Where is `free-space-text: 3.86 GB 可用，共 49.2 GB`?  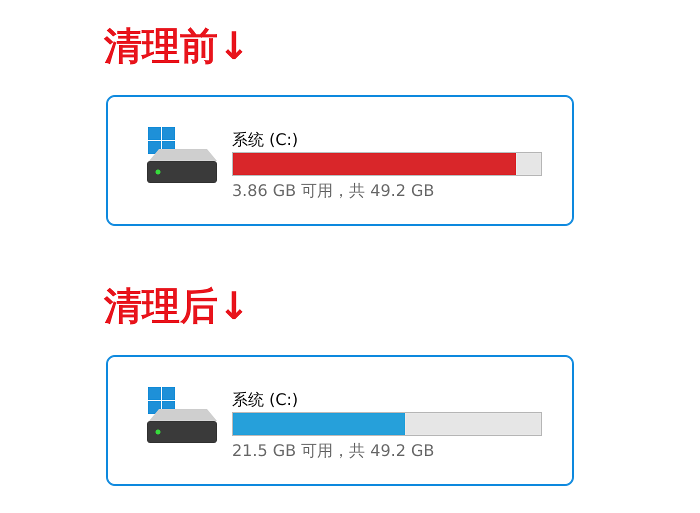 free-space-text: 3.86 GB 可用，共 49.2 GB is located at coordinates (334, 191).